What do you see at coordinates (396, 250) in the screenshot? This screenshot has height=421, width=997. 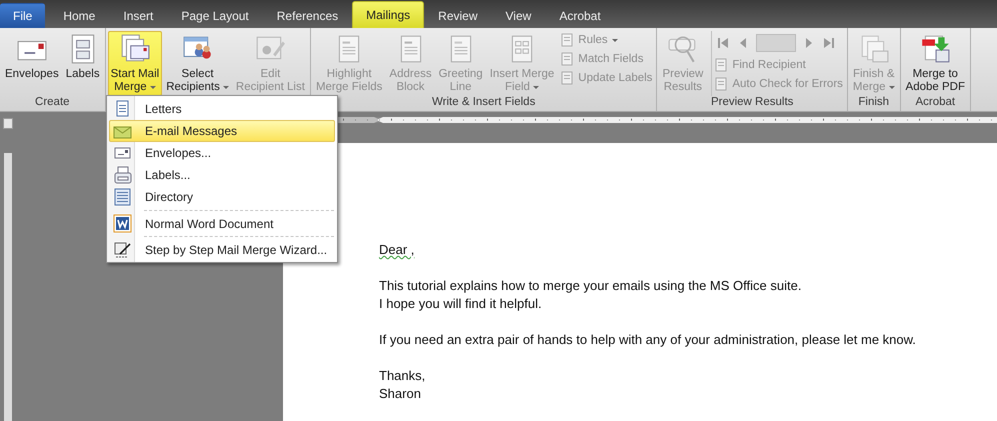 I see `text-line: Dear ,` at bounding box center [396, 250].